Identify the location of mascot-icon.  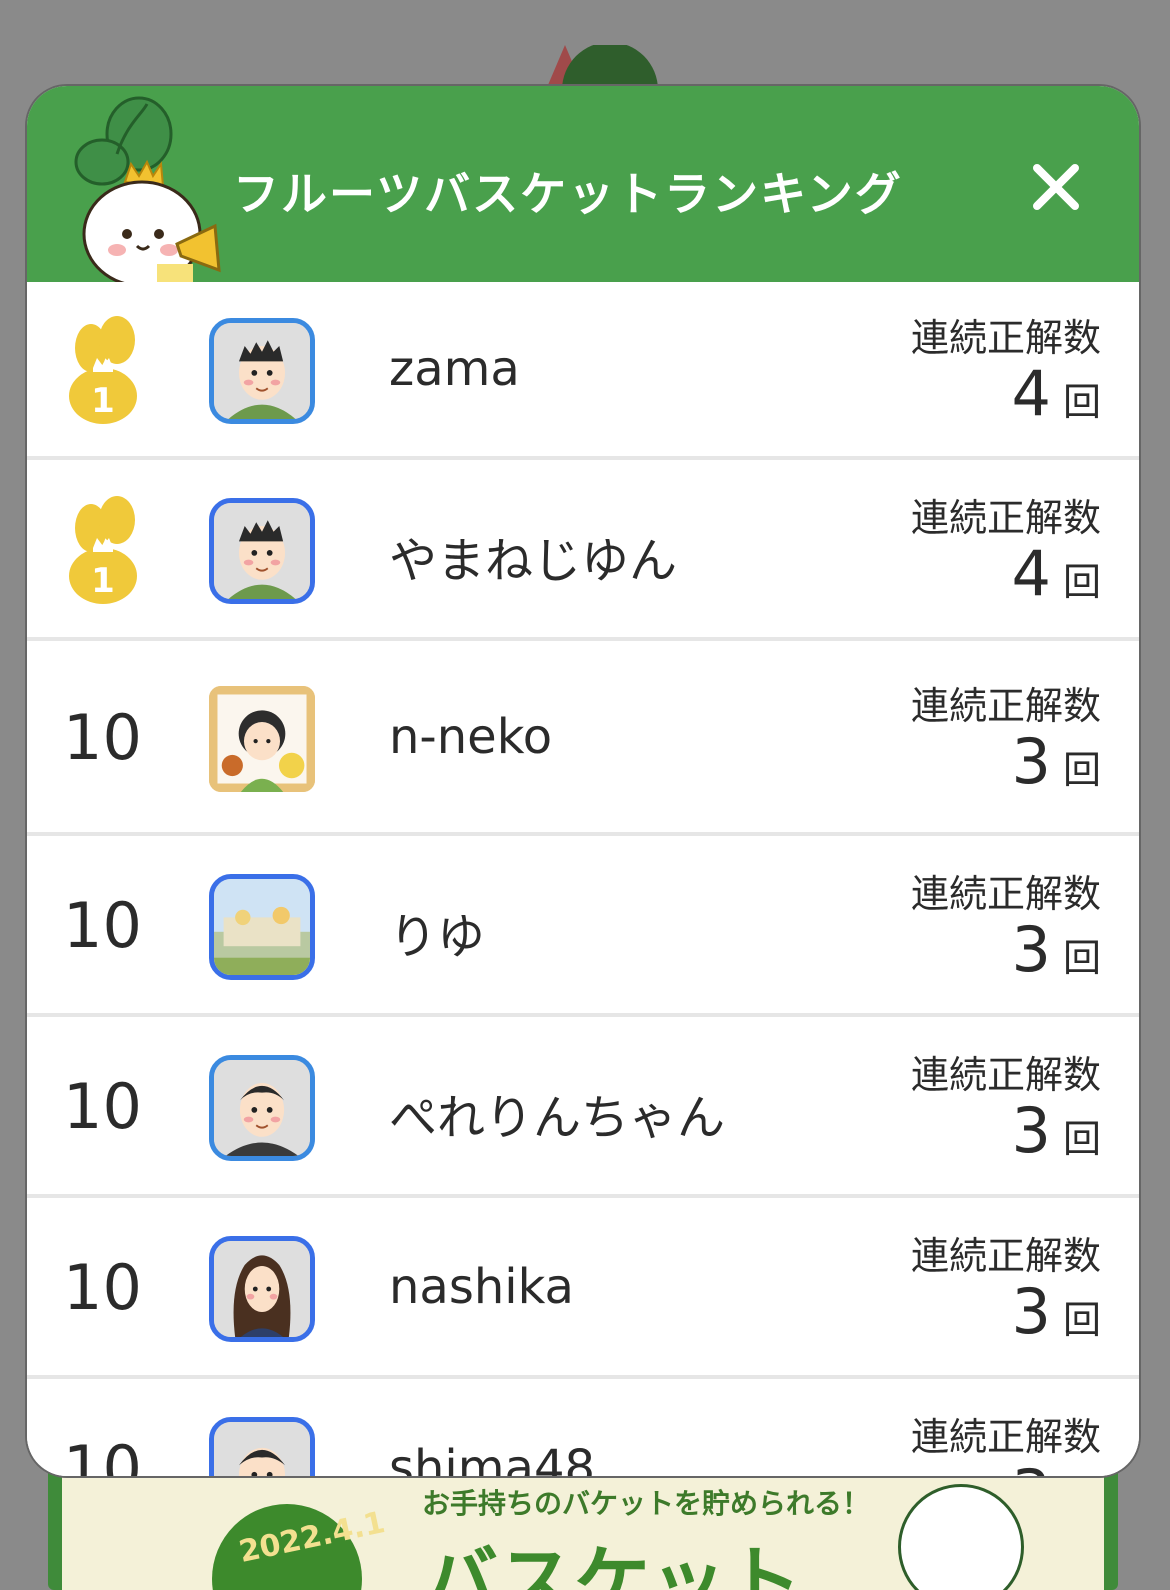
(147, 190).